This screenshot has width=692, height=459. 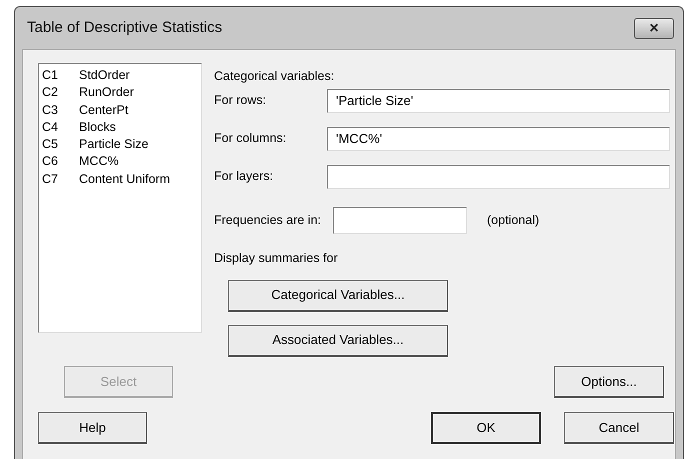 I want to click on list-item: C4 Blocks, so click(x=121, y=127).